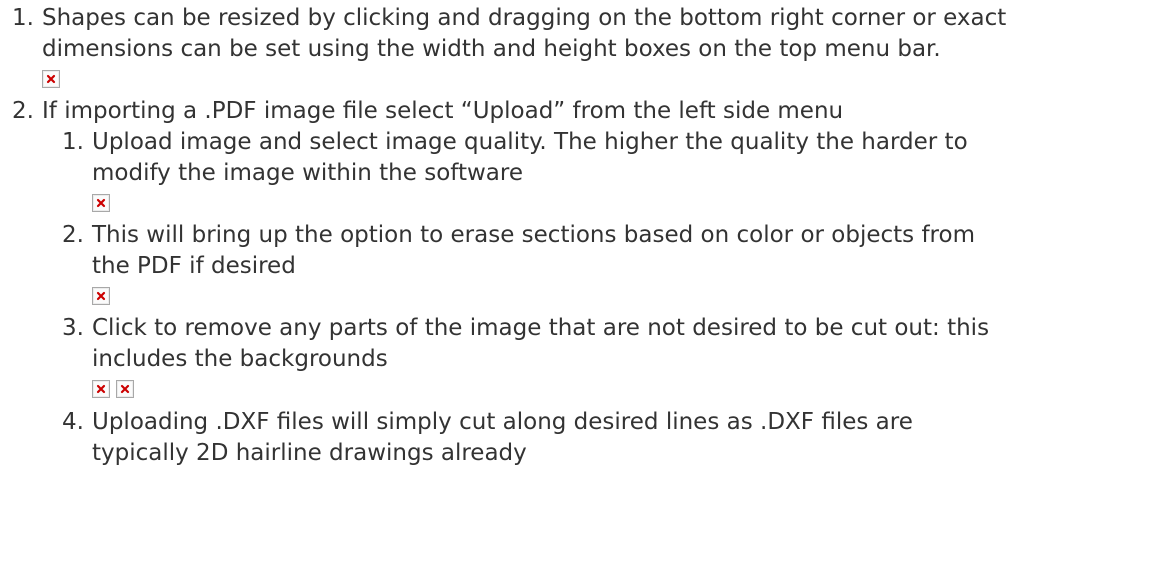 The image size is (1176, 564). I want to click on sub-list-number: 4., so click(73, 422).